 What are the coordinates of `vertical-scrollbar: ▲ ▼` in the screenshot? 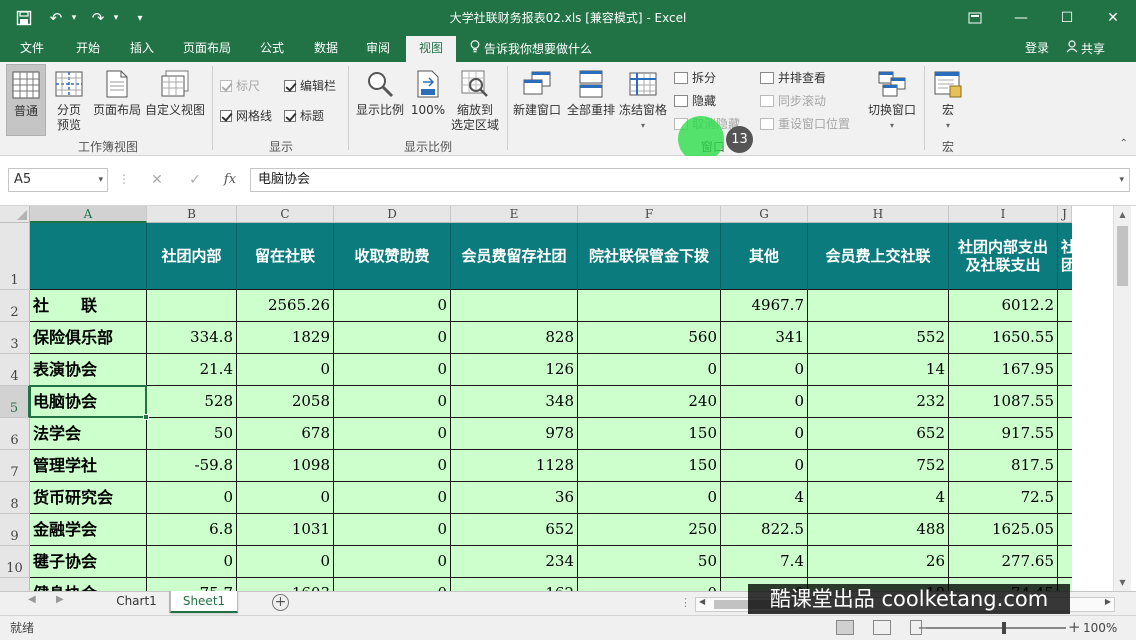 It's located at (1122, 398).